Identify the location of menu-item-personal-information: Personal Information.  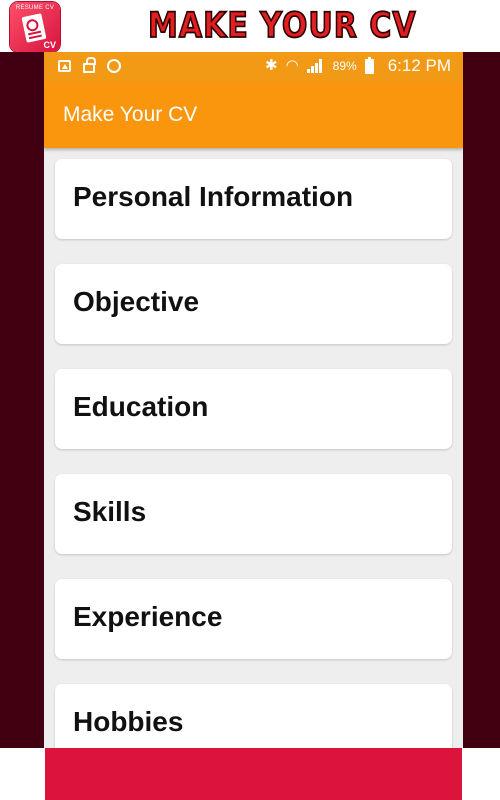
(253, 199).